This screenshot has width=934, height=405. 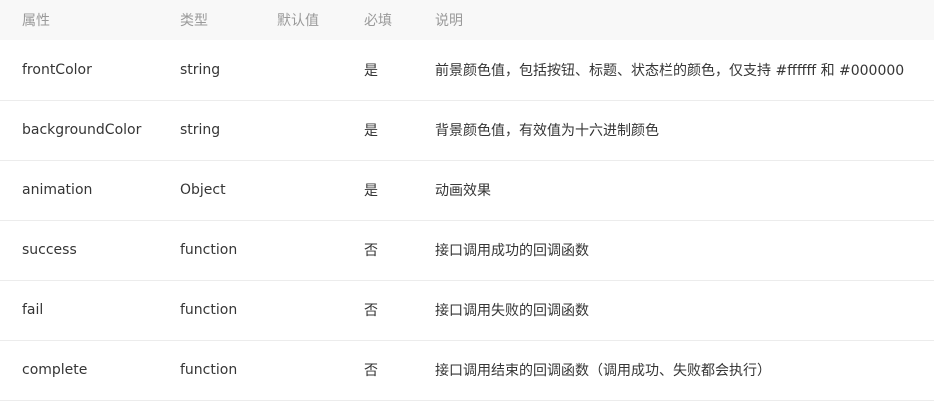 What do you see at coordinates (194, 21) in the screenshot?
I see `header-type: 类型` at bounding box center [194, 21].